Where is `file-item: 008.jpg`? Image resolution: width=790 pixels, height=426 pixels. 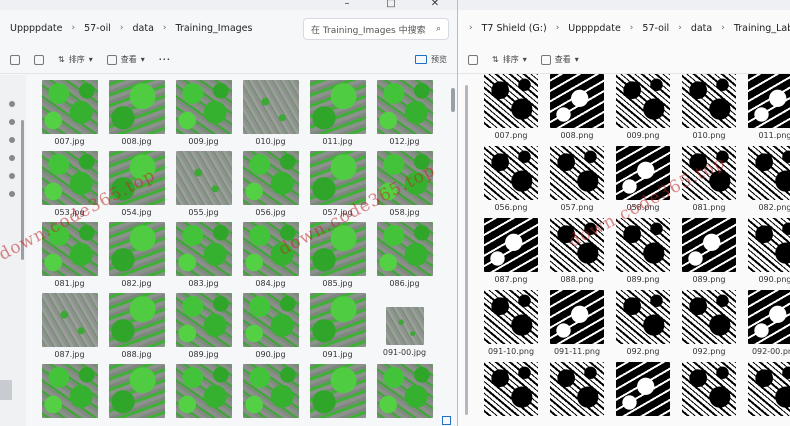
file-item: 008.jpg is located at coordinates (136, 115).